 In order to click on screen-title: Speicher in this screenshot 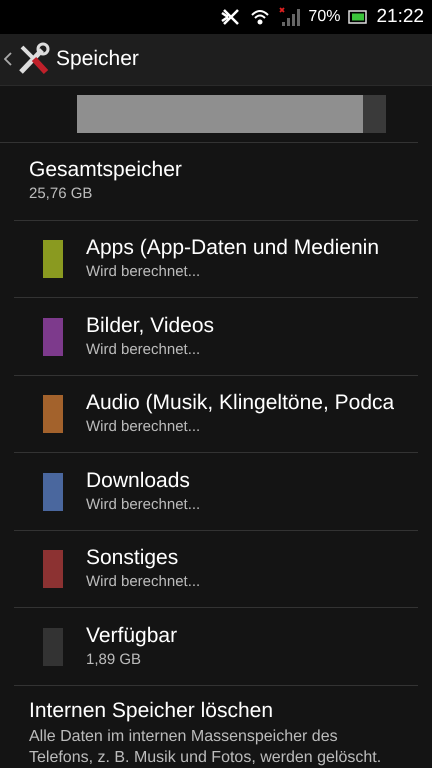, I will do `click(97, 59)`.